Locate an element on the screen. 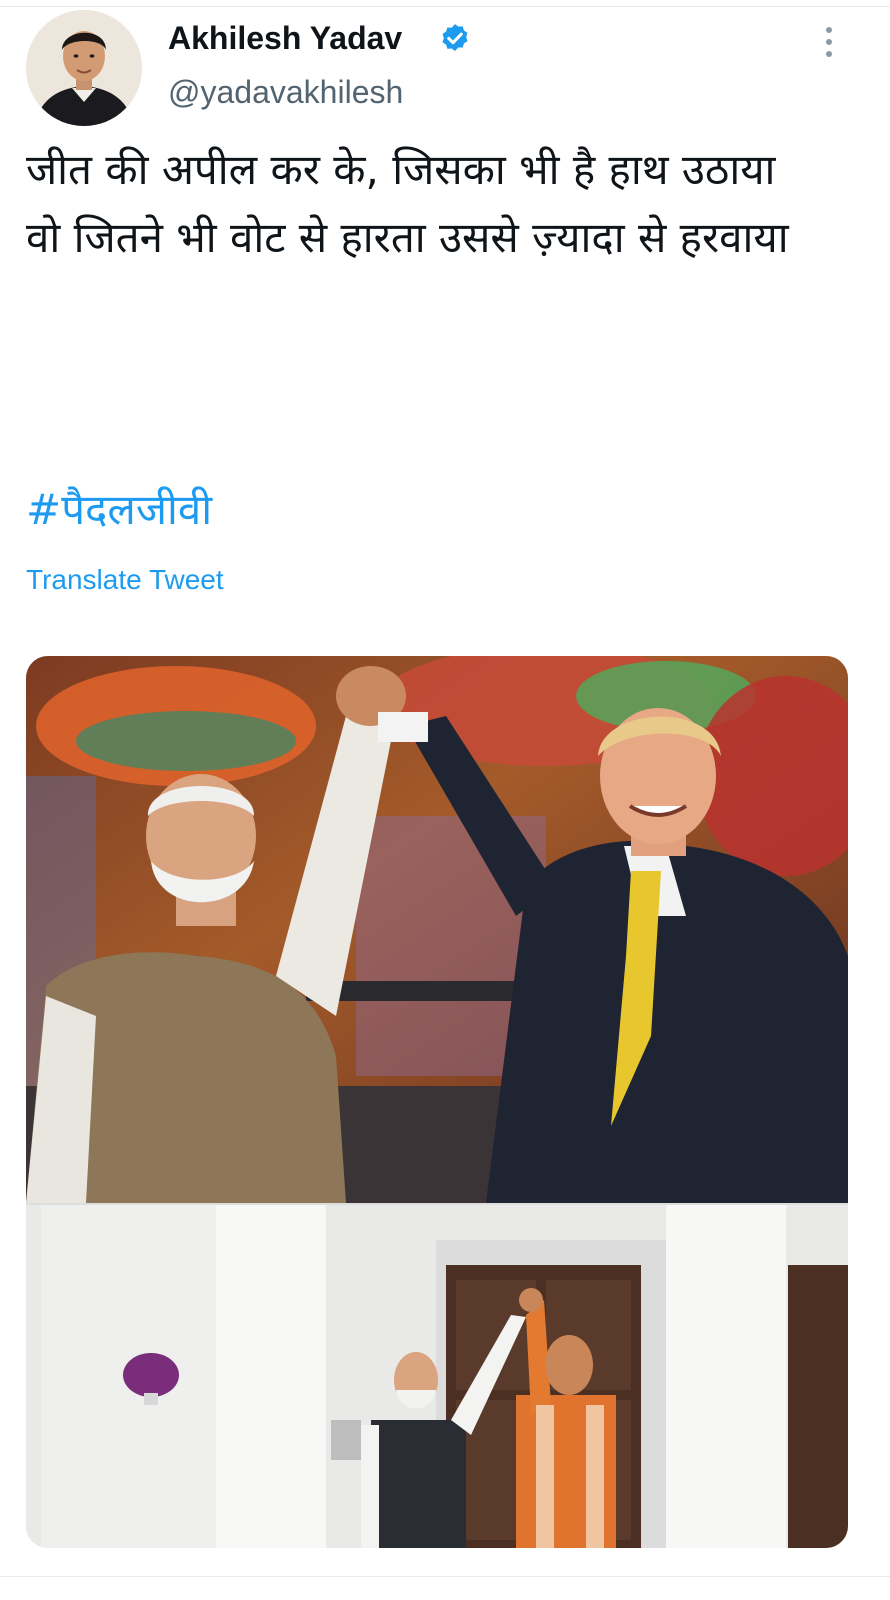 This screenshot has width=890, height=1600. bottom-divider is located at coordinates (445, 1576).